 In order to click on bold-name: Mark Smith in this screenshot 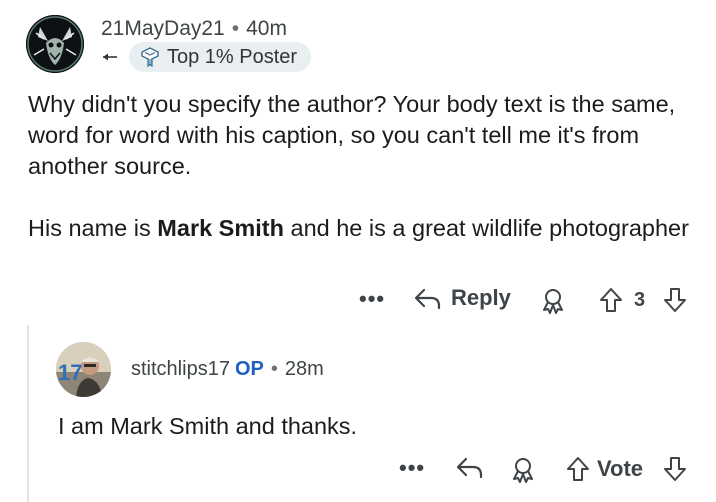, I will do `click(220, 228)`.